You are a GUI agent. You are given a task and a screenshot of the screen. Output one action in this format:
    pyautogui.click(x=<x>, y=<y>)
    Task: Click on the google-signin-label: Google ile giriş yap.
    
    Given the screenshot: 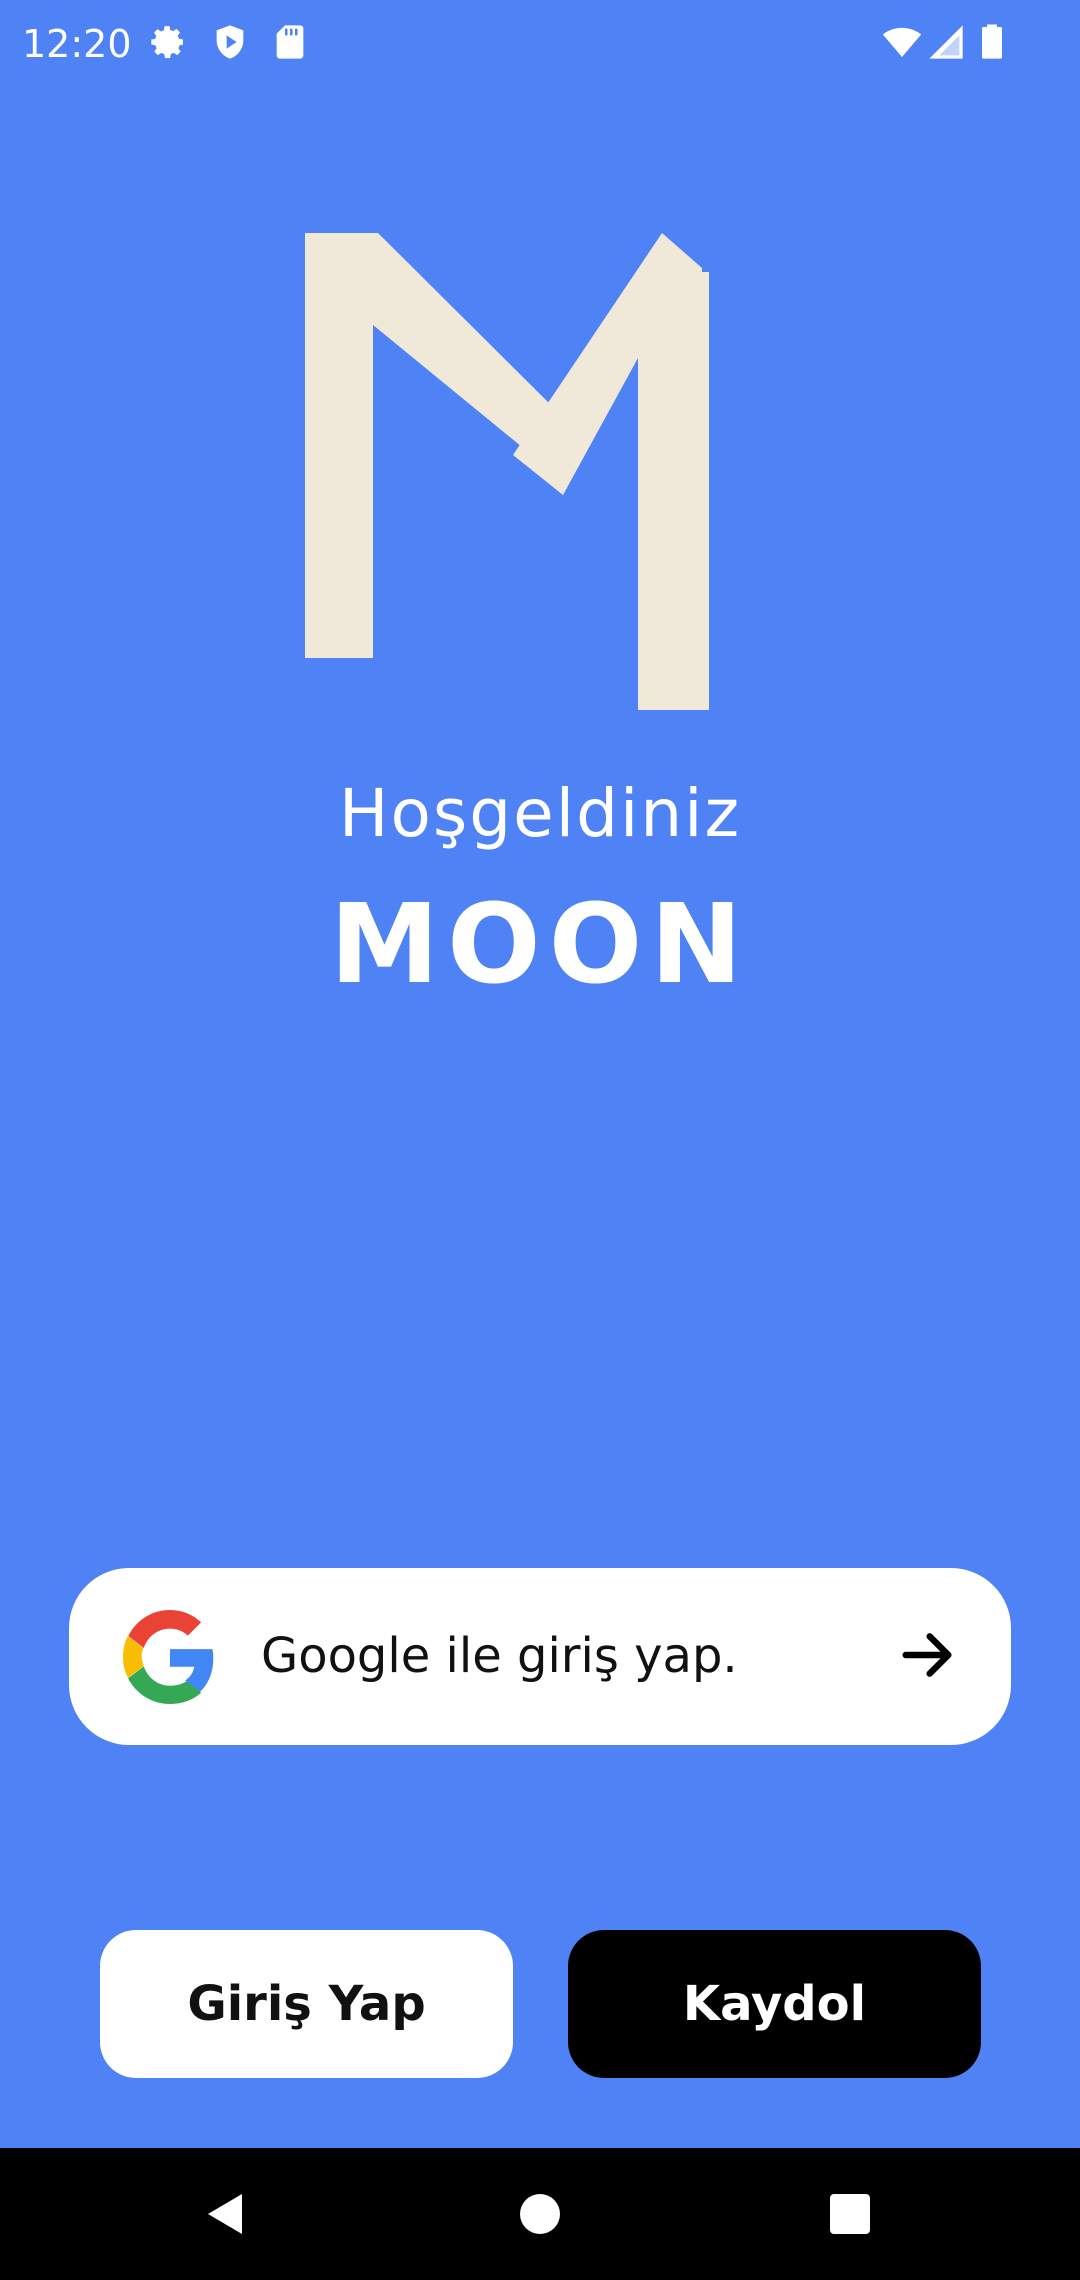 What is the action you would take?
    pyautogui.click(x=499, y=1656)
    